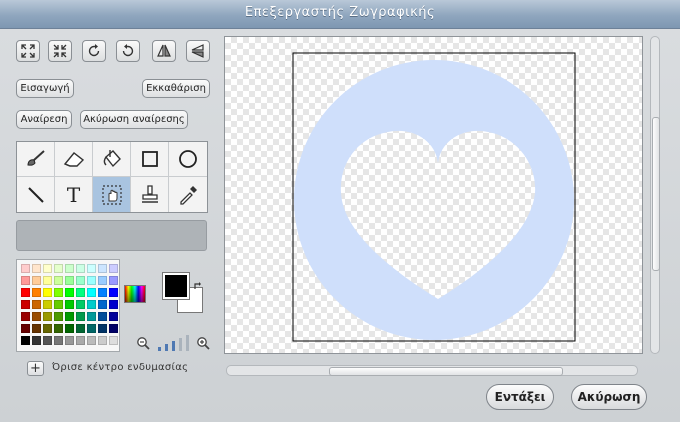  I want to click on flip-vertical-button, so click(198, 51).